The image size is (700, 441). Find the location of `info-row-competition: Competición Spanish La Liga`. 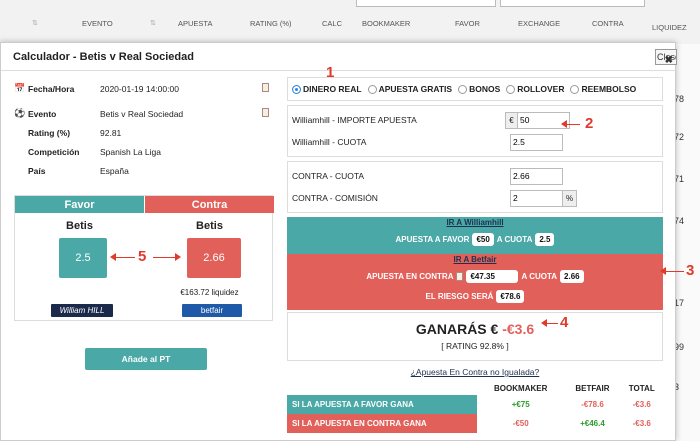

info-row-competition: Competición Spanish La Liga is located at coordinates (143, 151).